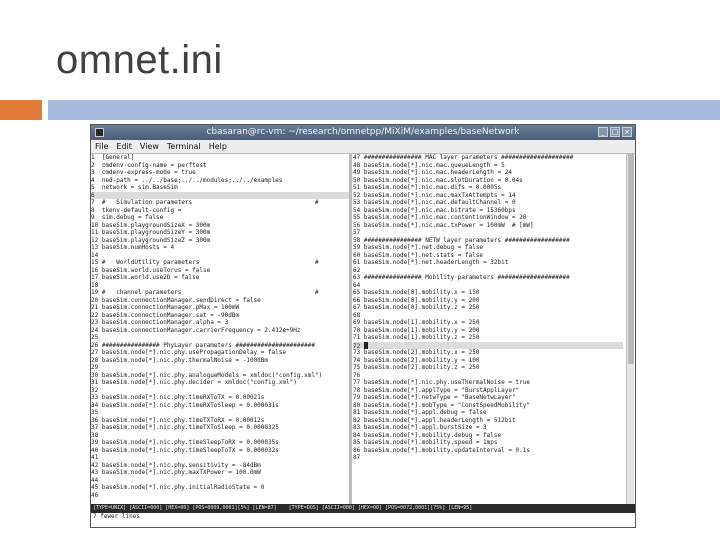 The height and width of the screenshot is (540, 720). What do you see at coordinates (99, 132) in the screenshot?
I see `terminal-icon` at bounding box center [99, 132].